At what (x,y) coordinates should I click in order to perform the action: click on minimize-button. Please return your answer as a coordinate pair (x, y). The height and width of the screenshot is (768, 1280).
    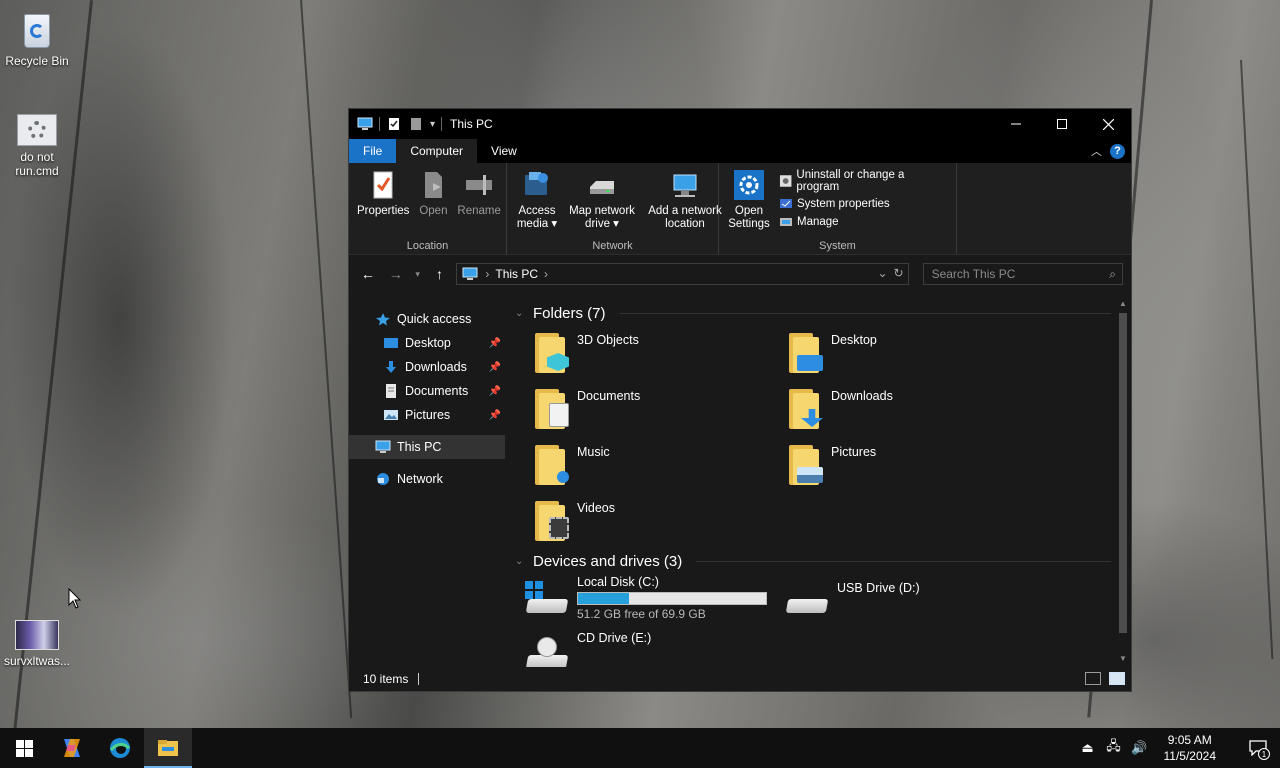
    Looking at the image, I should click on (1016, 124).